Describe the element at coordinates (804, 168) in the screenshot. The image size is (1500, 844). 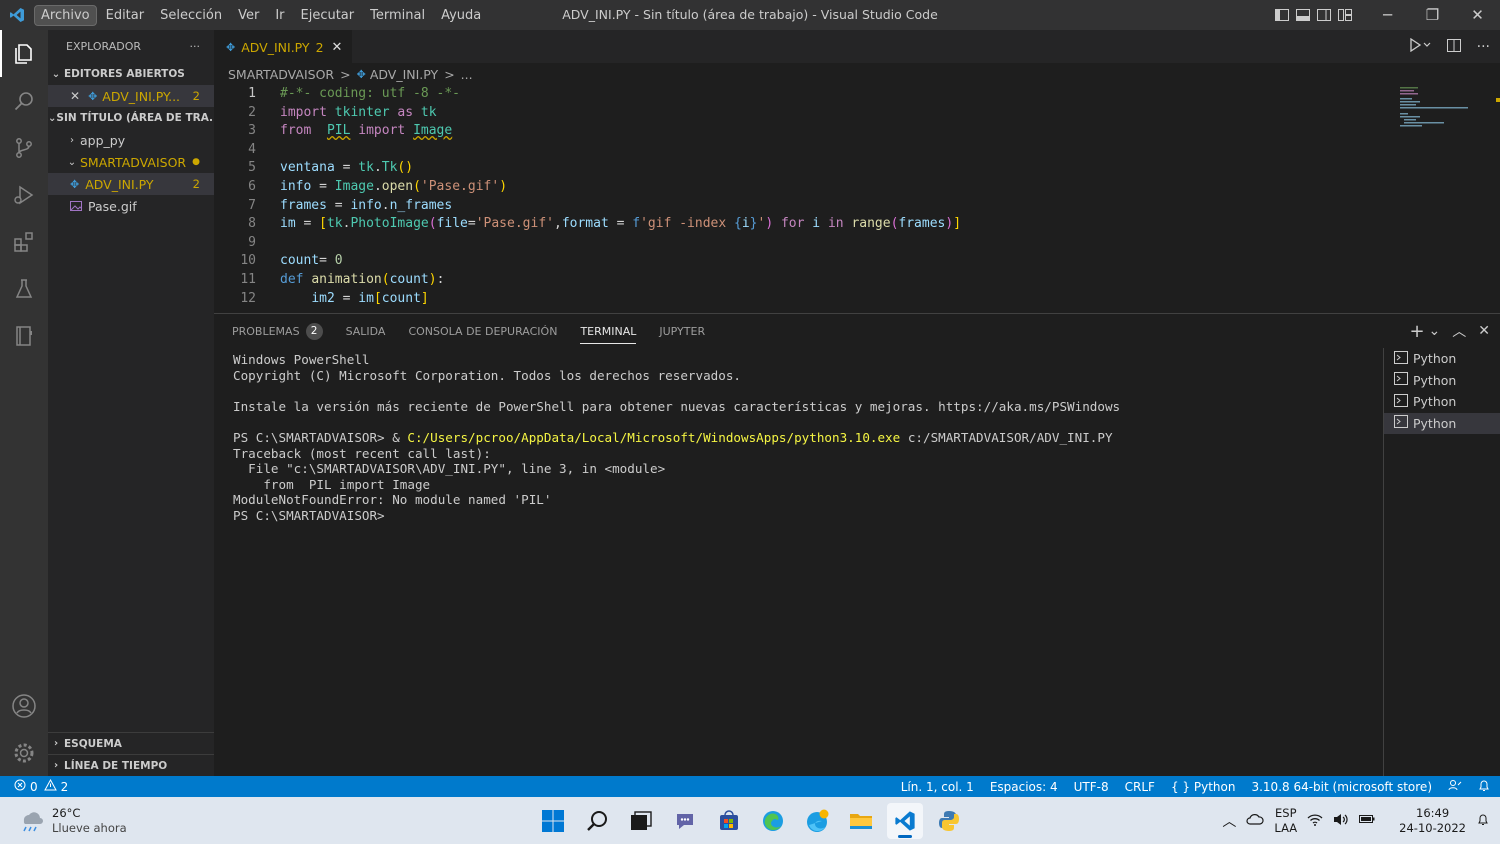
I see `code-line: 5 ventana = tk.Tk()` at that location.